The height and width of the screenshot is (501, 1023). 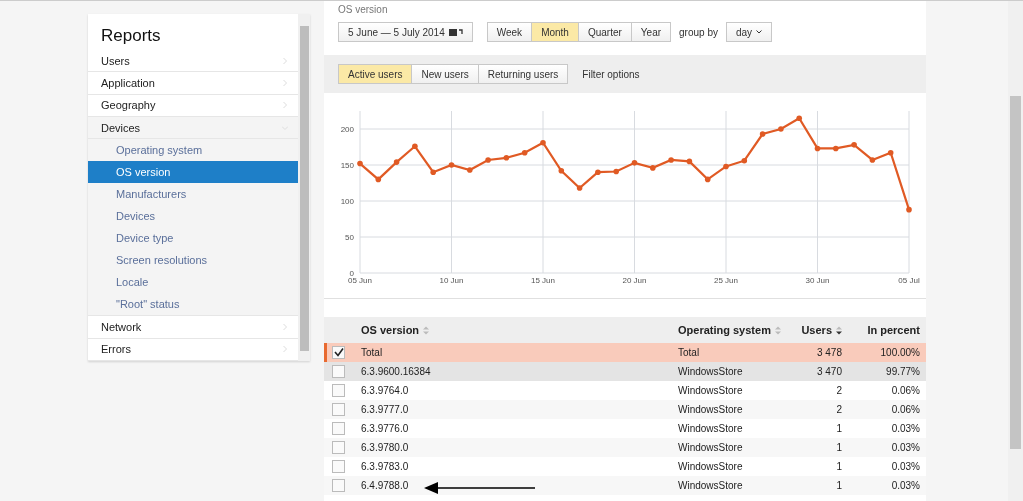 What do you see at coordinates (1015, 251) in the screenshot?
I see `page-scrollbar` at bounding box center [1015, 251].